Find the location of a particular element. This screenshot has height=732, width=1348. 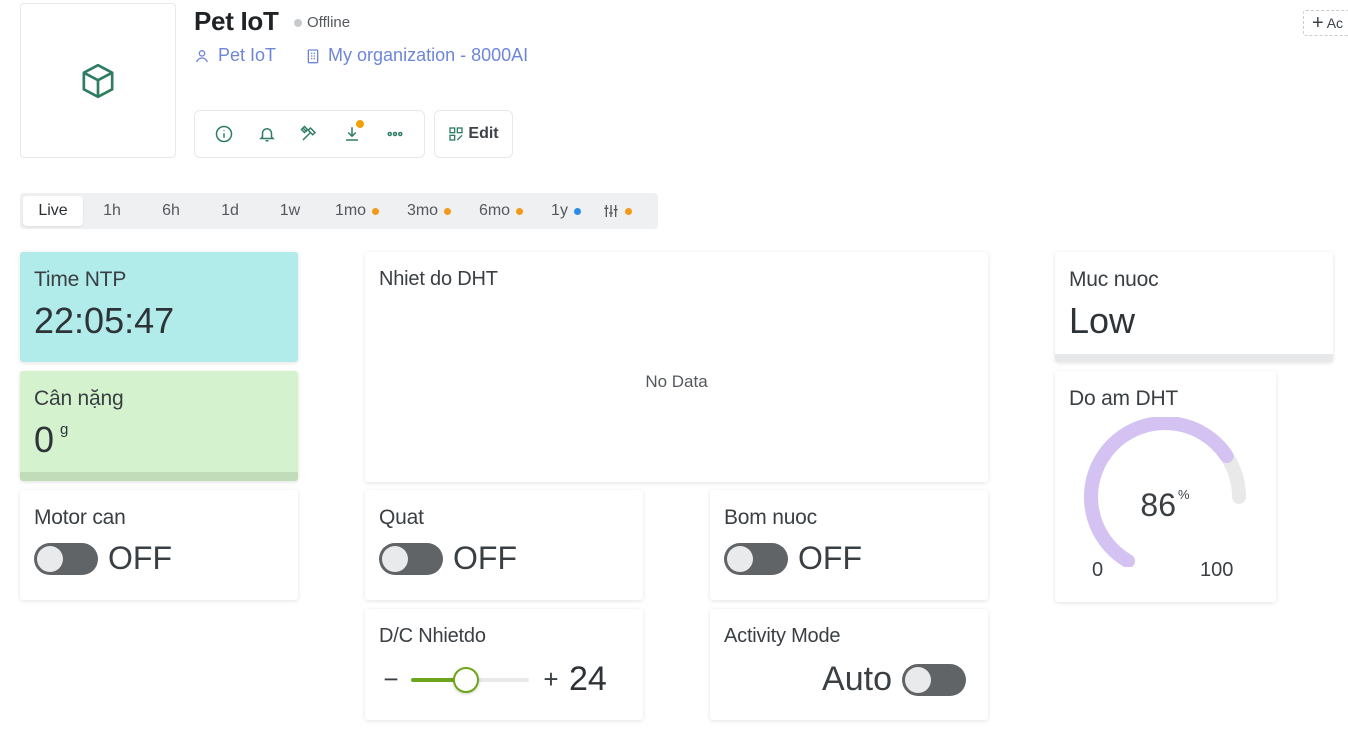

tab-1mo: 1mo is located at coordinates (357, 211).